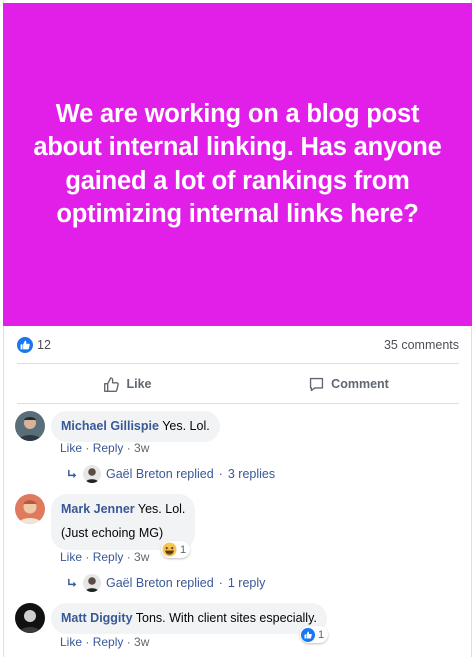 The height and width of the screenshot is (657, 475). What do you see at coordinates (44, 345) in the screenshot?
I see `like-count: 12` at bounding box center [44, 345].